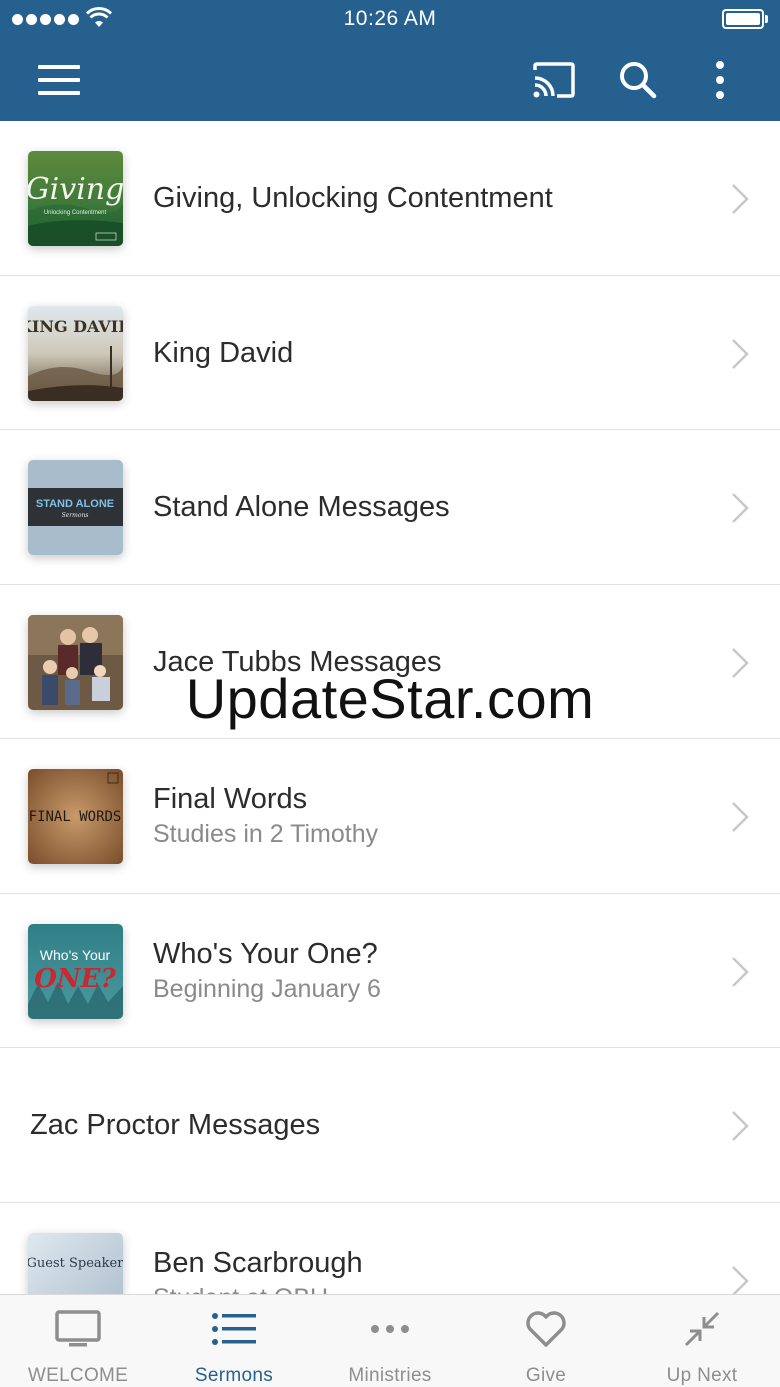  I want to click on svg-text: Who's Your, so click(75, 955).